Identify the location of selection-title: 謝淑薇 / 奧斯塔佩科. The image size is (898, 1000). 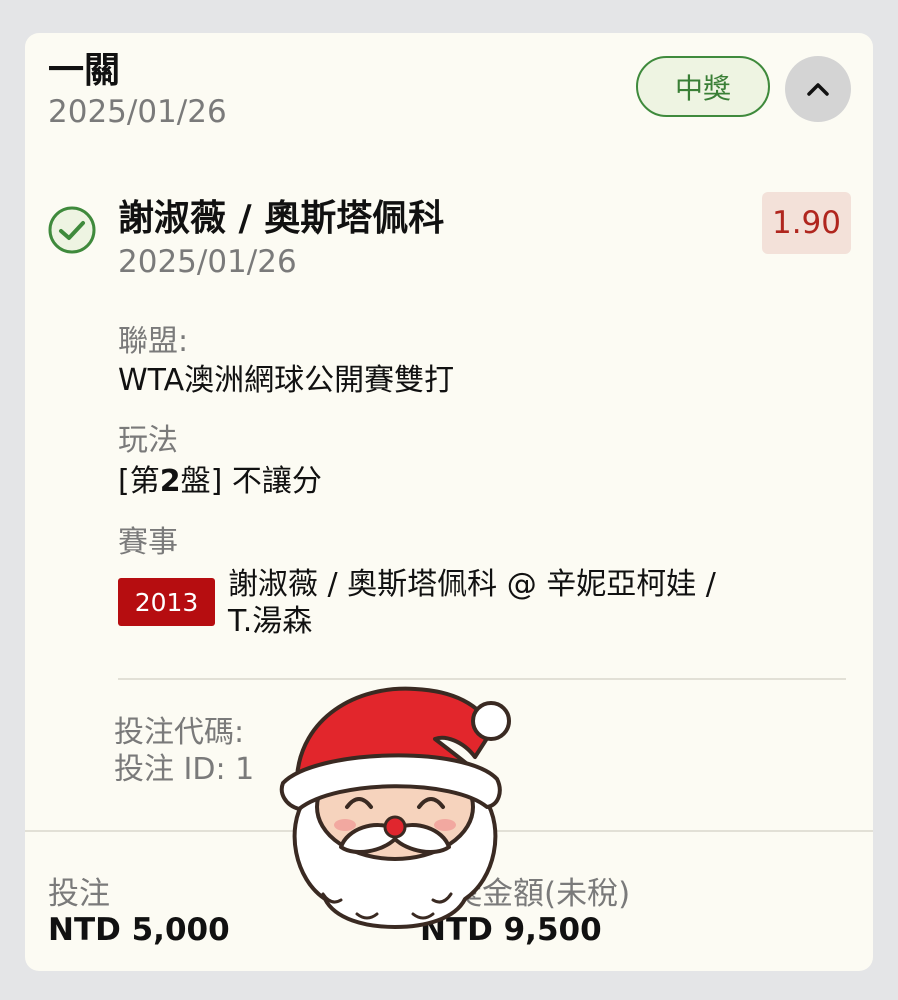
(281, 218).